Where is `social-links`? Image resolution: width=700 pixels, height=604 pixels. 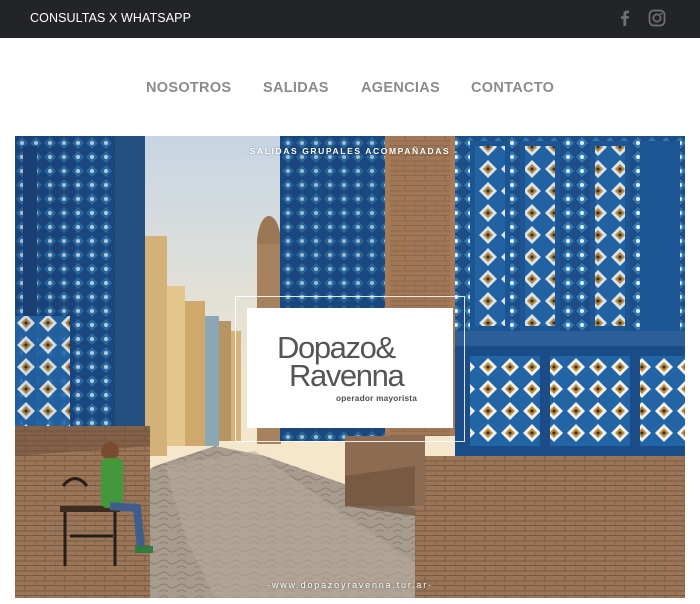
social-links is located at coordinates (641, 18).